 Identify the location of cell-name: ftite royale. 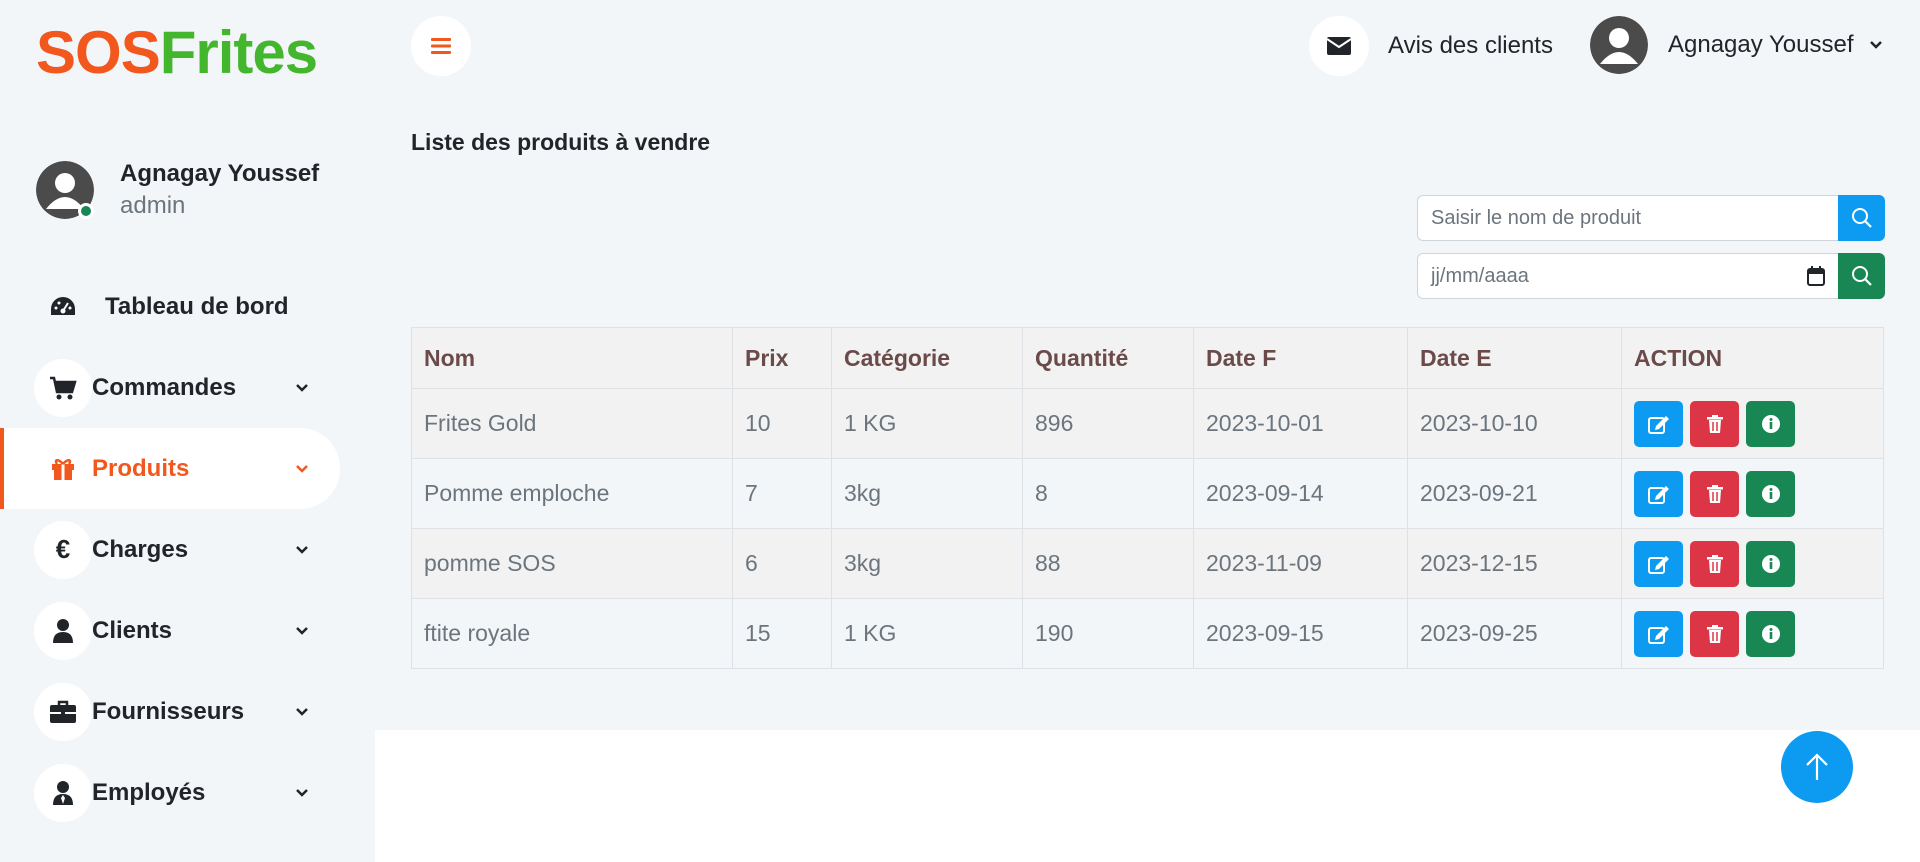
(572, 633).